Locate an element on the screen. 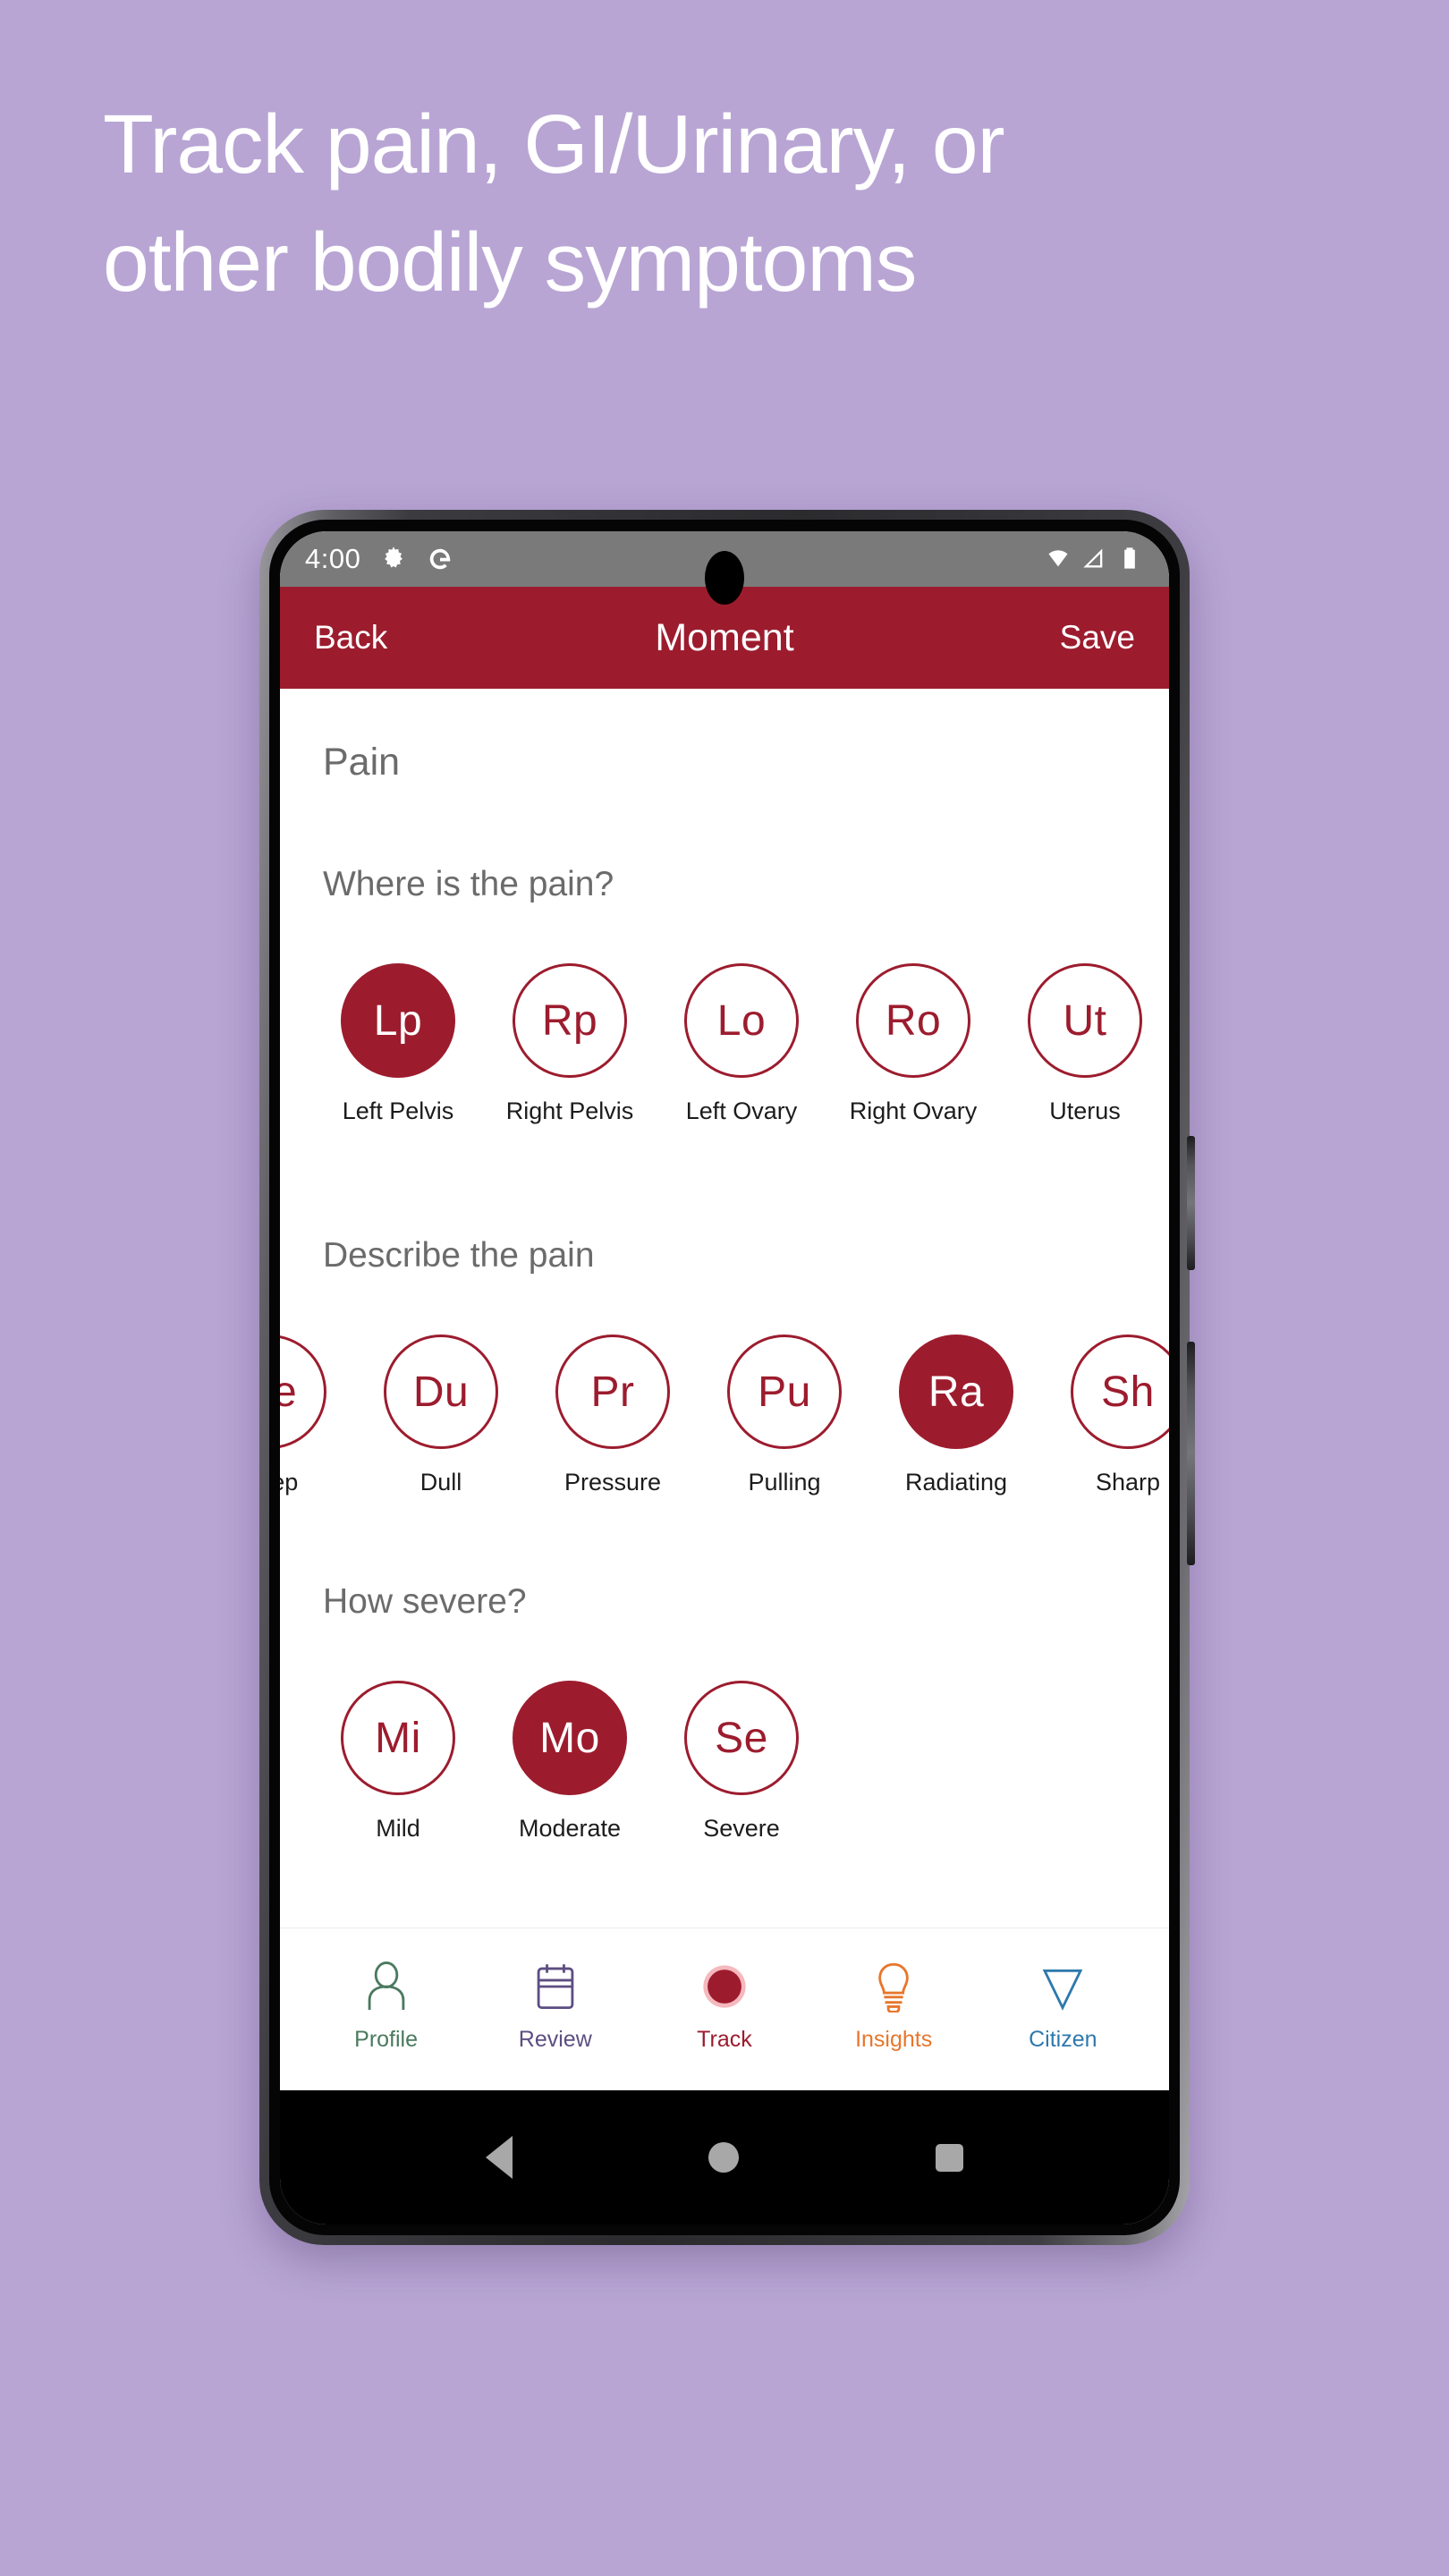 This screenshot has height=2576, width=1449. power-button is located at coordinates (1191, 1453).